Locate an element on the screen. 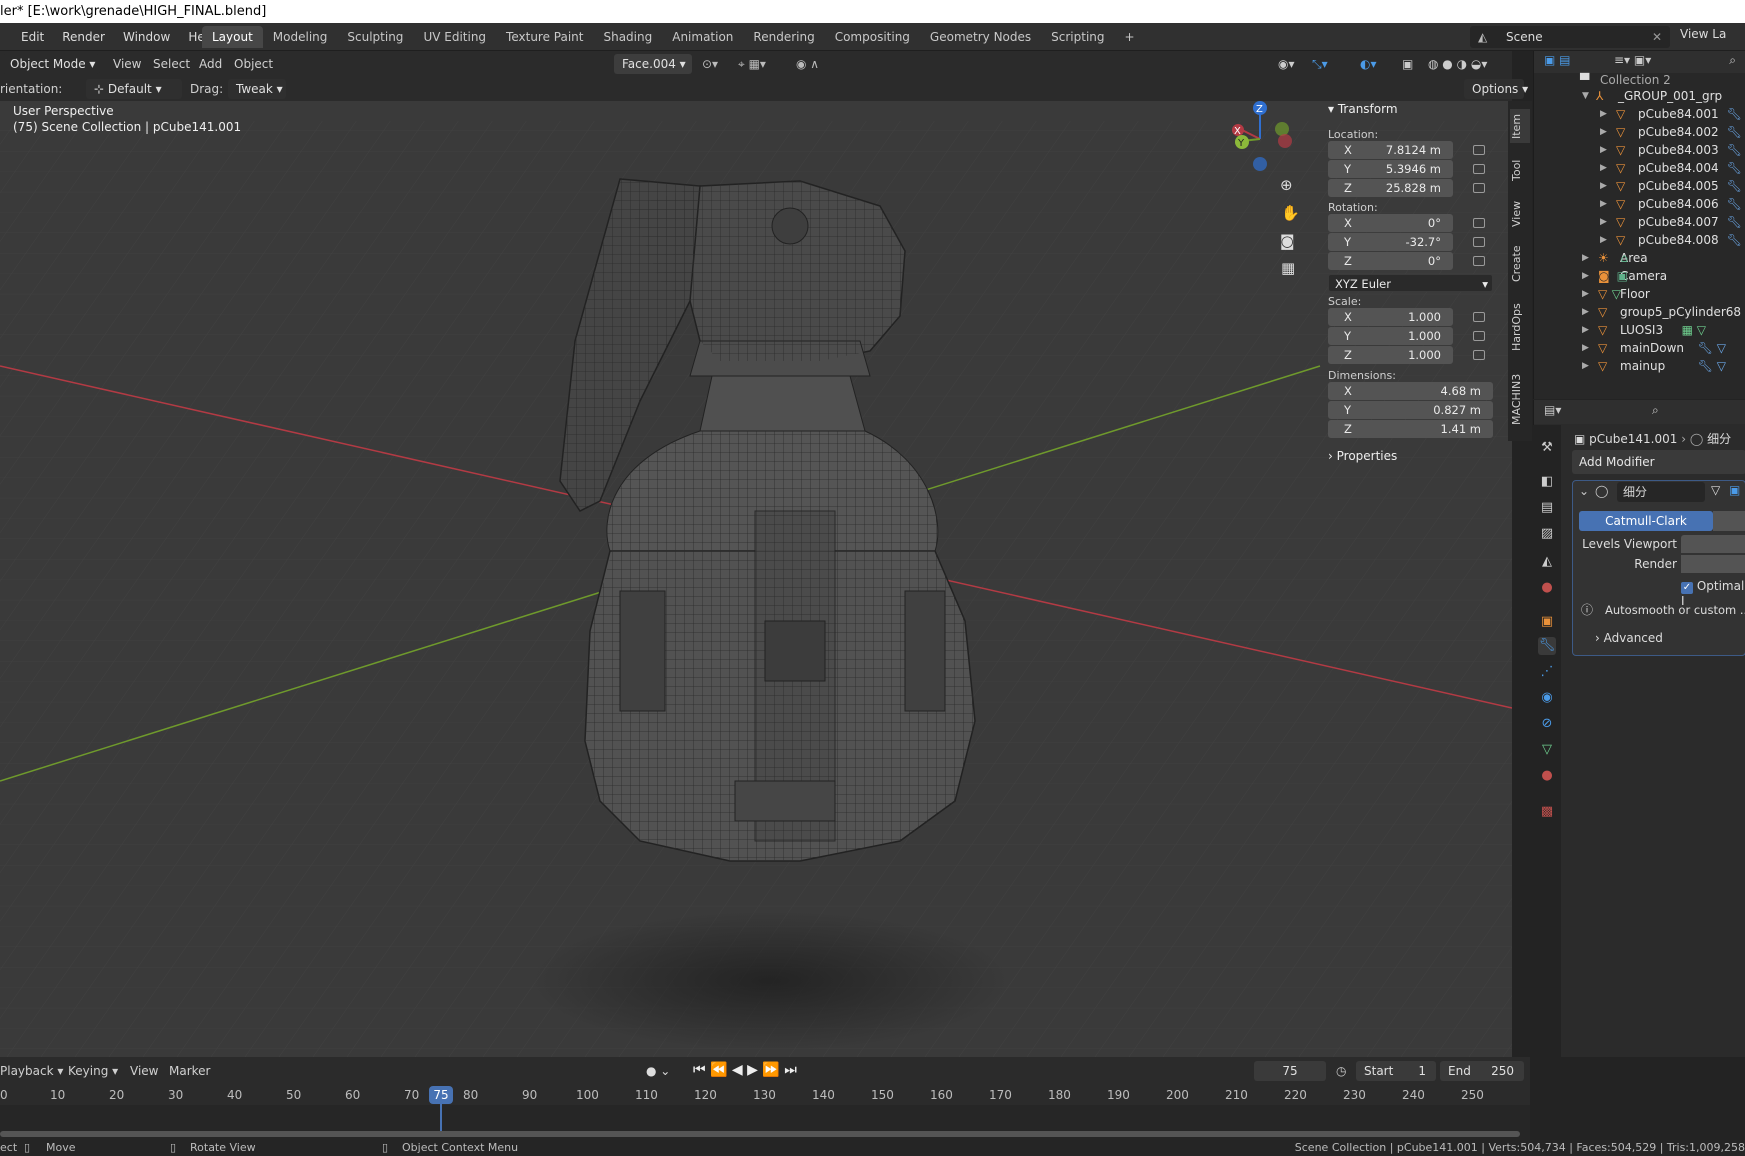 The width and height of the screenshot is (1745, 1156). orientation-select: ⊹ Default ▾ is located at coordinates (134, 89).